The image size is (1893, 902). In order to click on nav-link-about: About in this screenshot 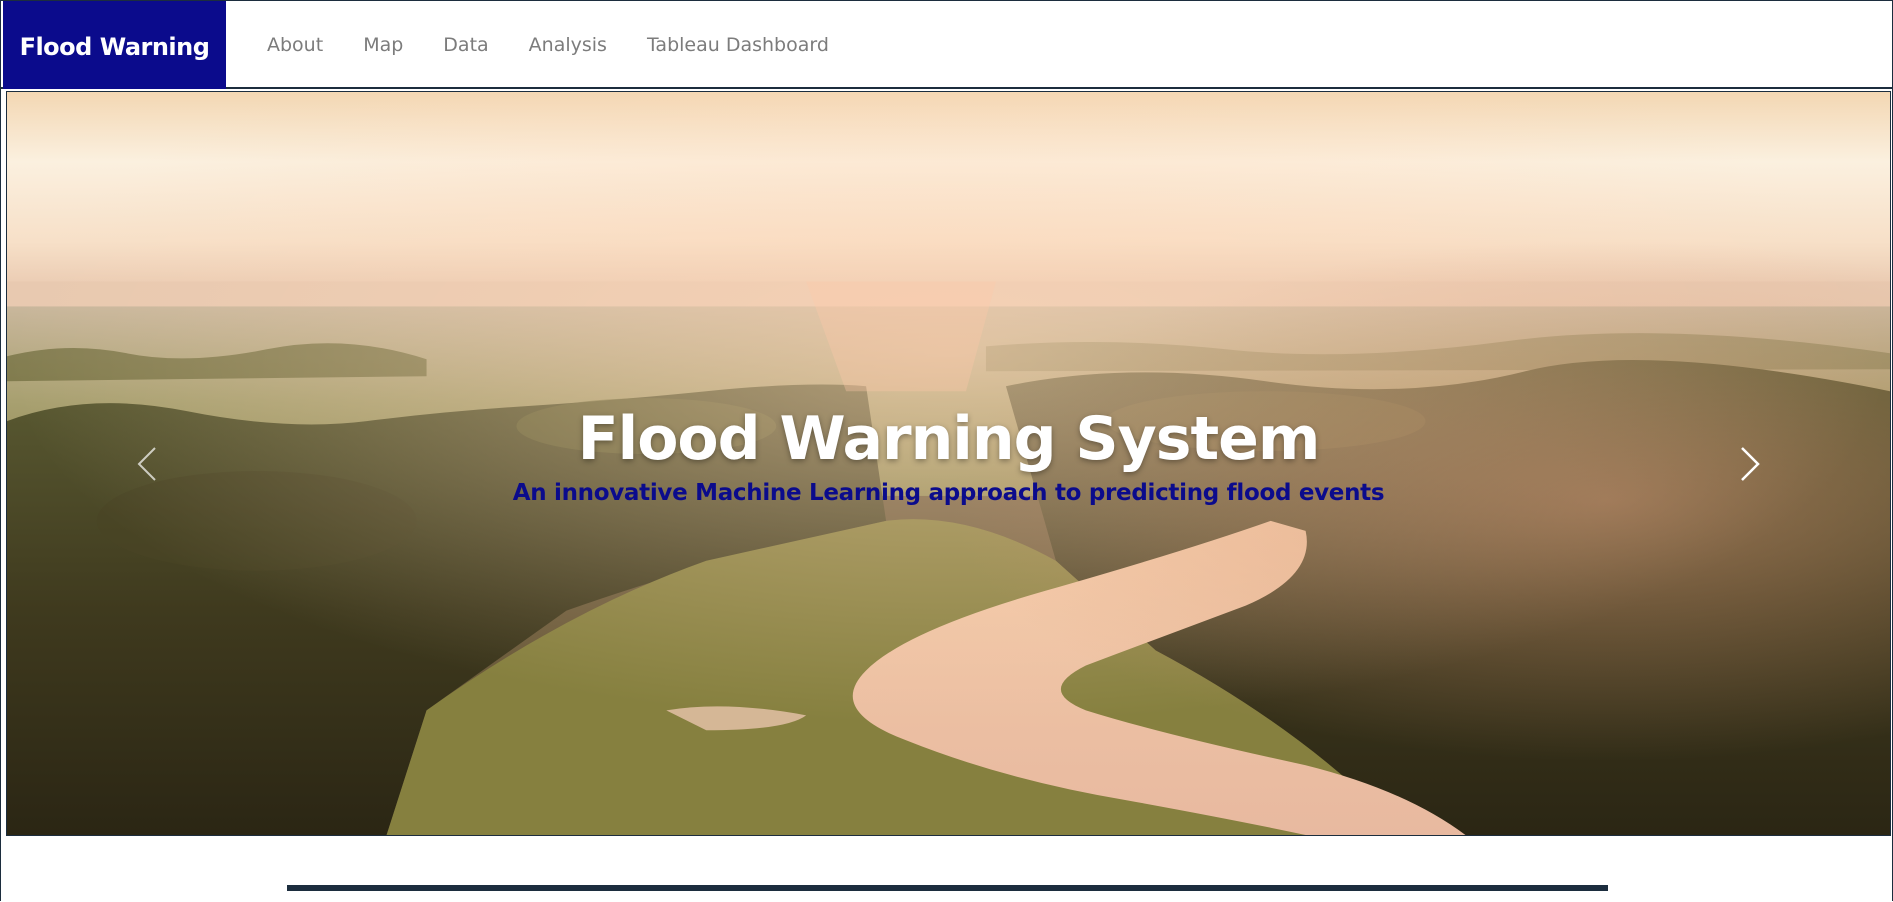, I will do `click(295, 45)`.